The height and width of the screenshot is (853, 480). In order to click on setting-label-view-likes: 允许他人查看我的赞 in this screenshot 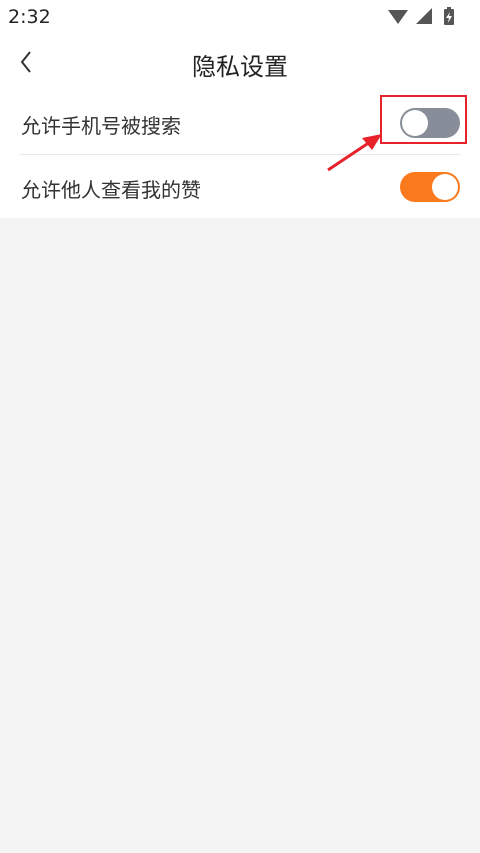, I will do `click(111, 190)`.